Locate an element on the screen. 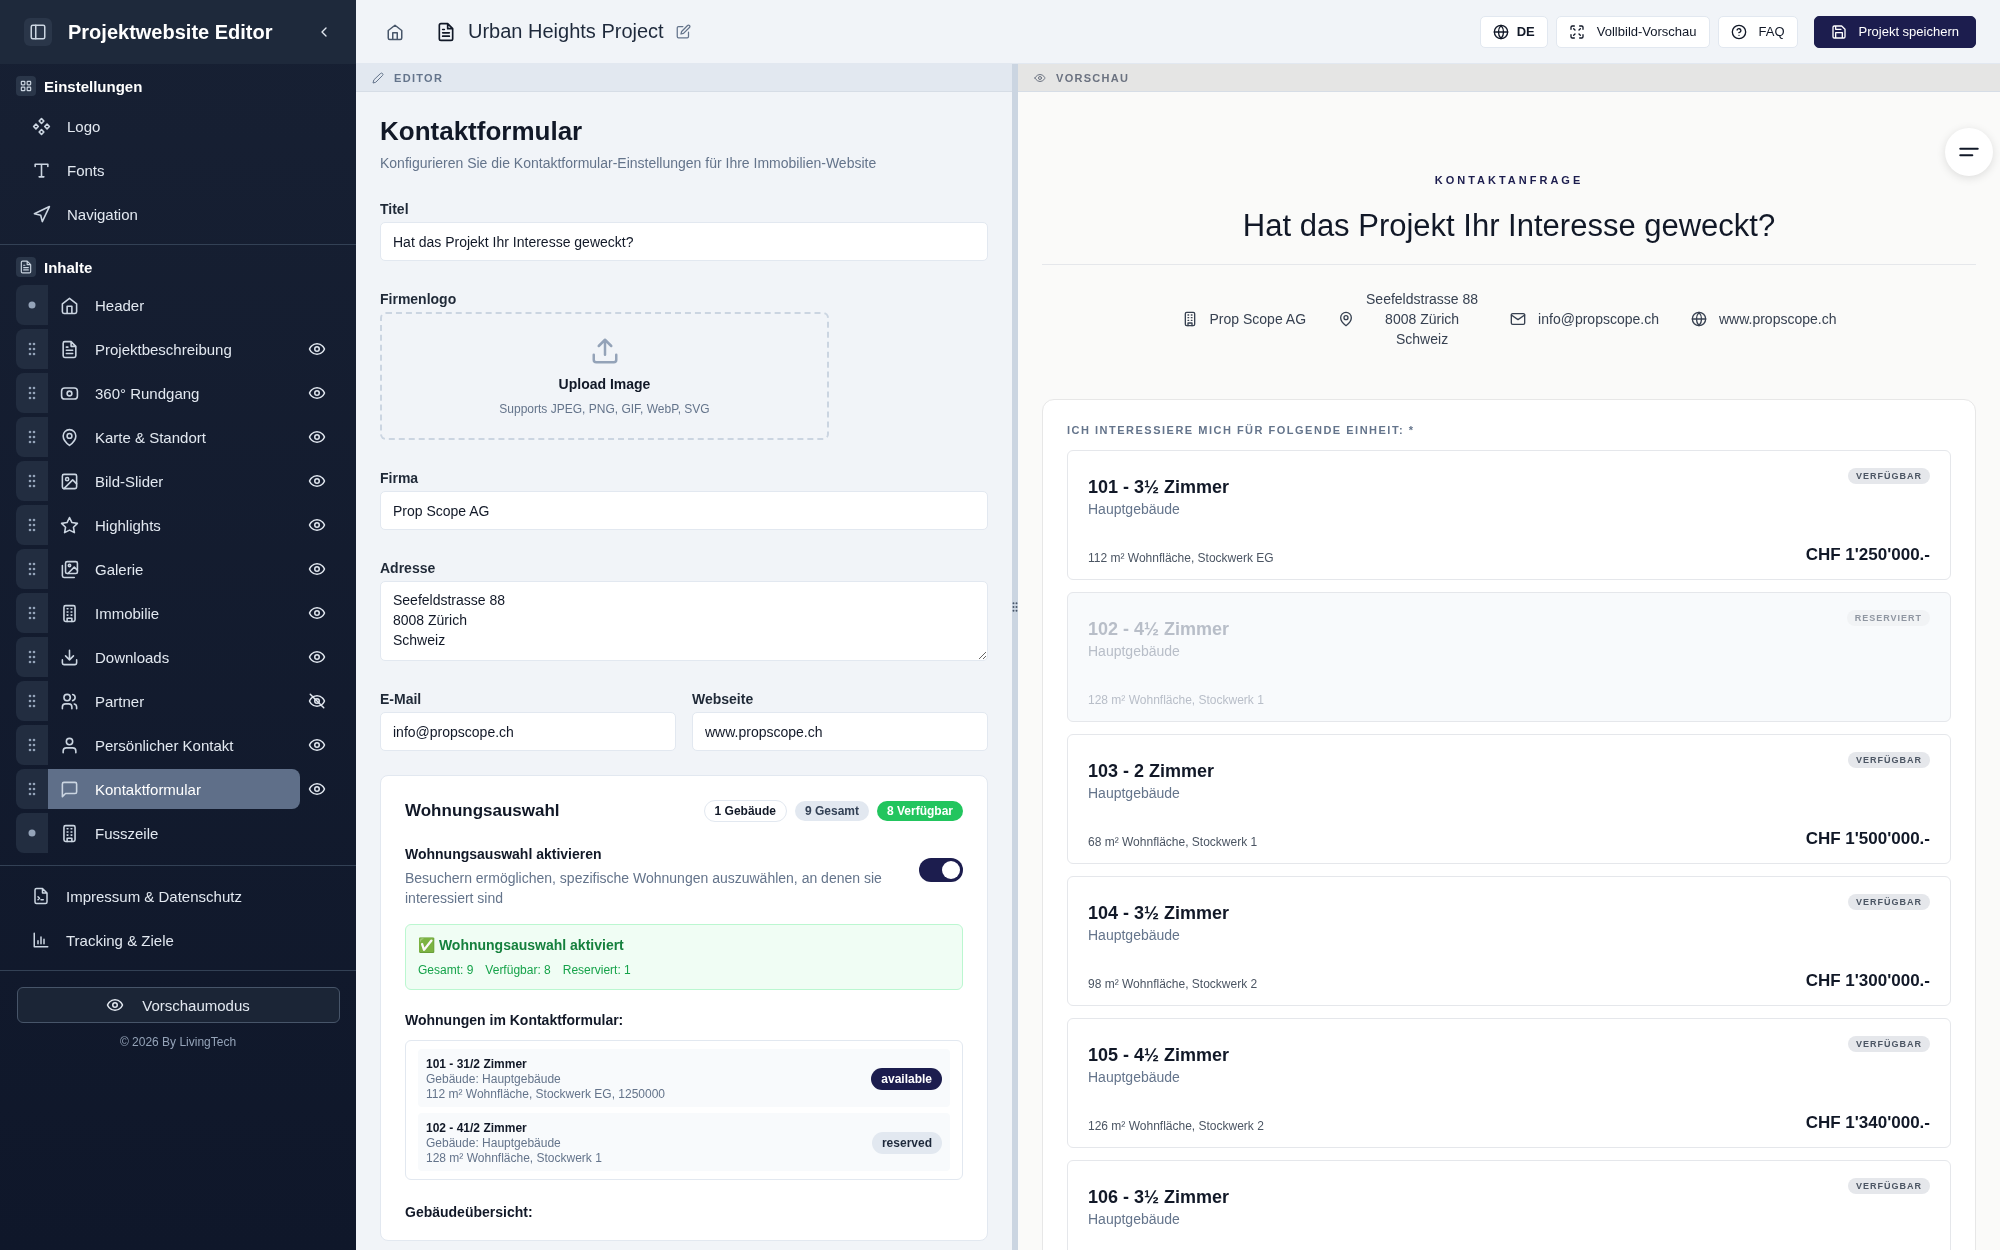 The height and width of the screenshot is (1250, 2000). unit-price: CHF 1'500'000.- is located at coordinates (1867, 839).